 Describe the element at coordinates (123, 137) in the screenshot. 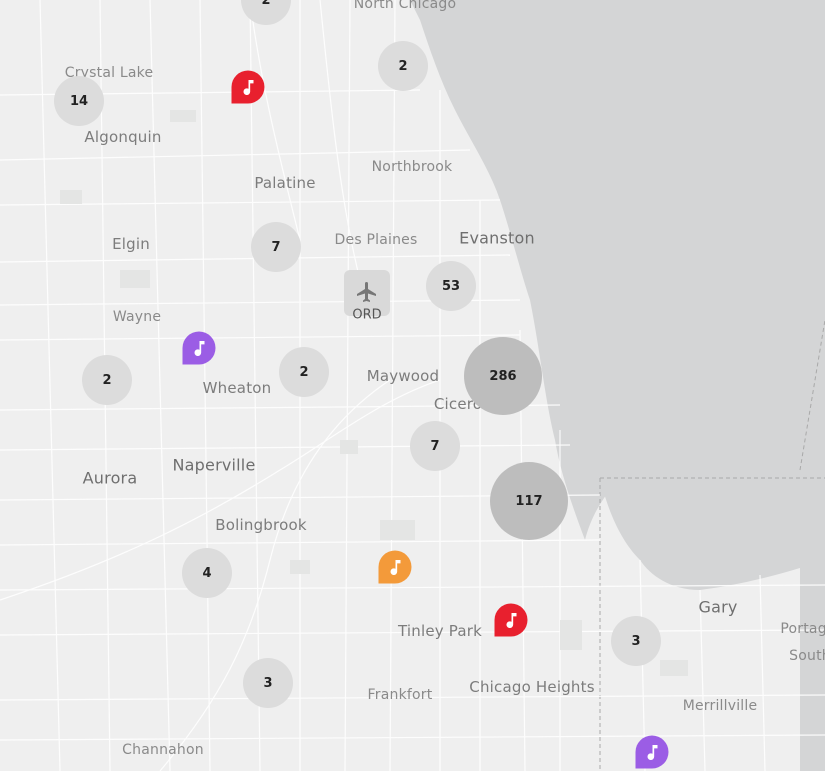

I see `place-label: Algonquin` at that location.